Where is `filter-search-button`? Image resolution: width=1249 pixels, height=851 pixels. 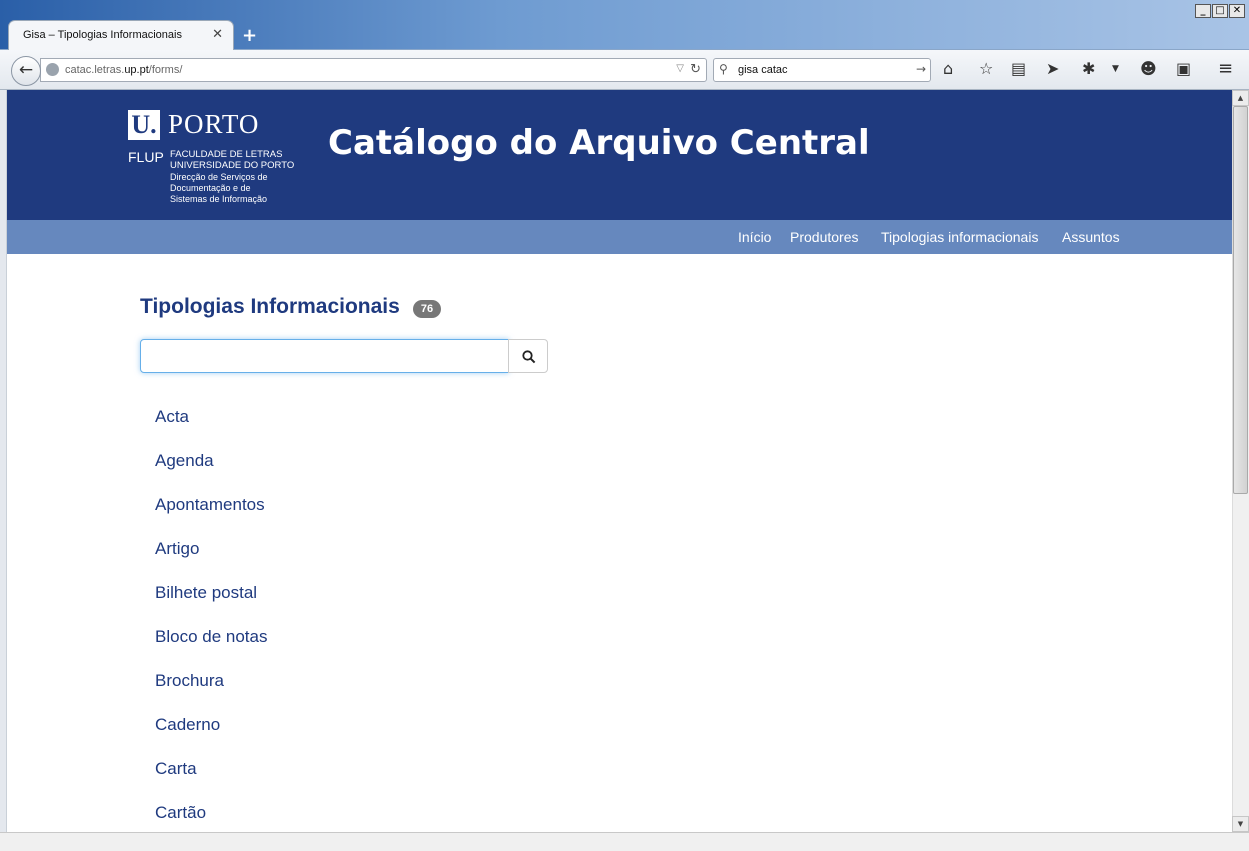 filter-search-button is located at coordinates (528, 356).